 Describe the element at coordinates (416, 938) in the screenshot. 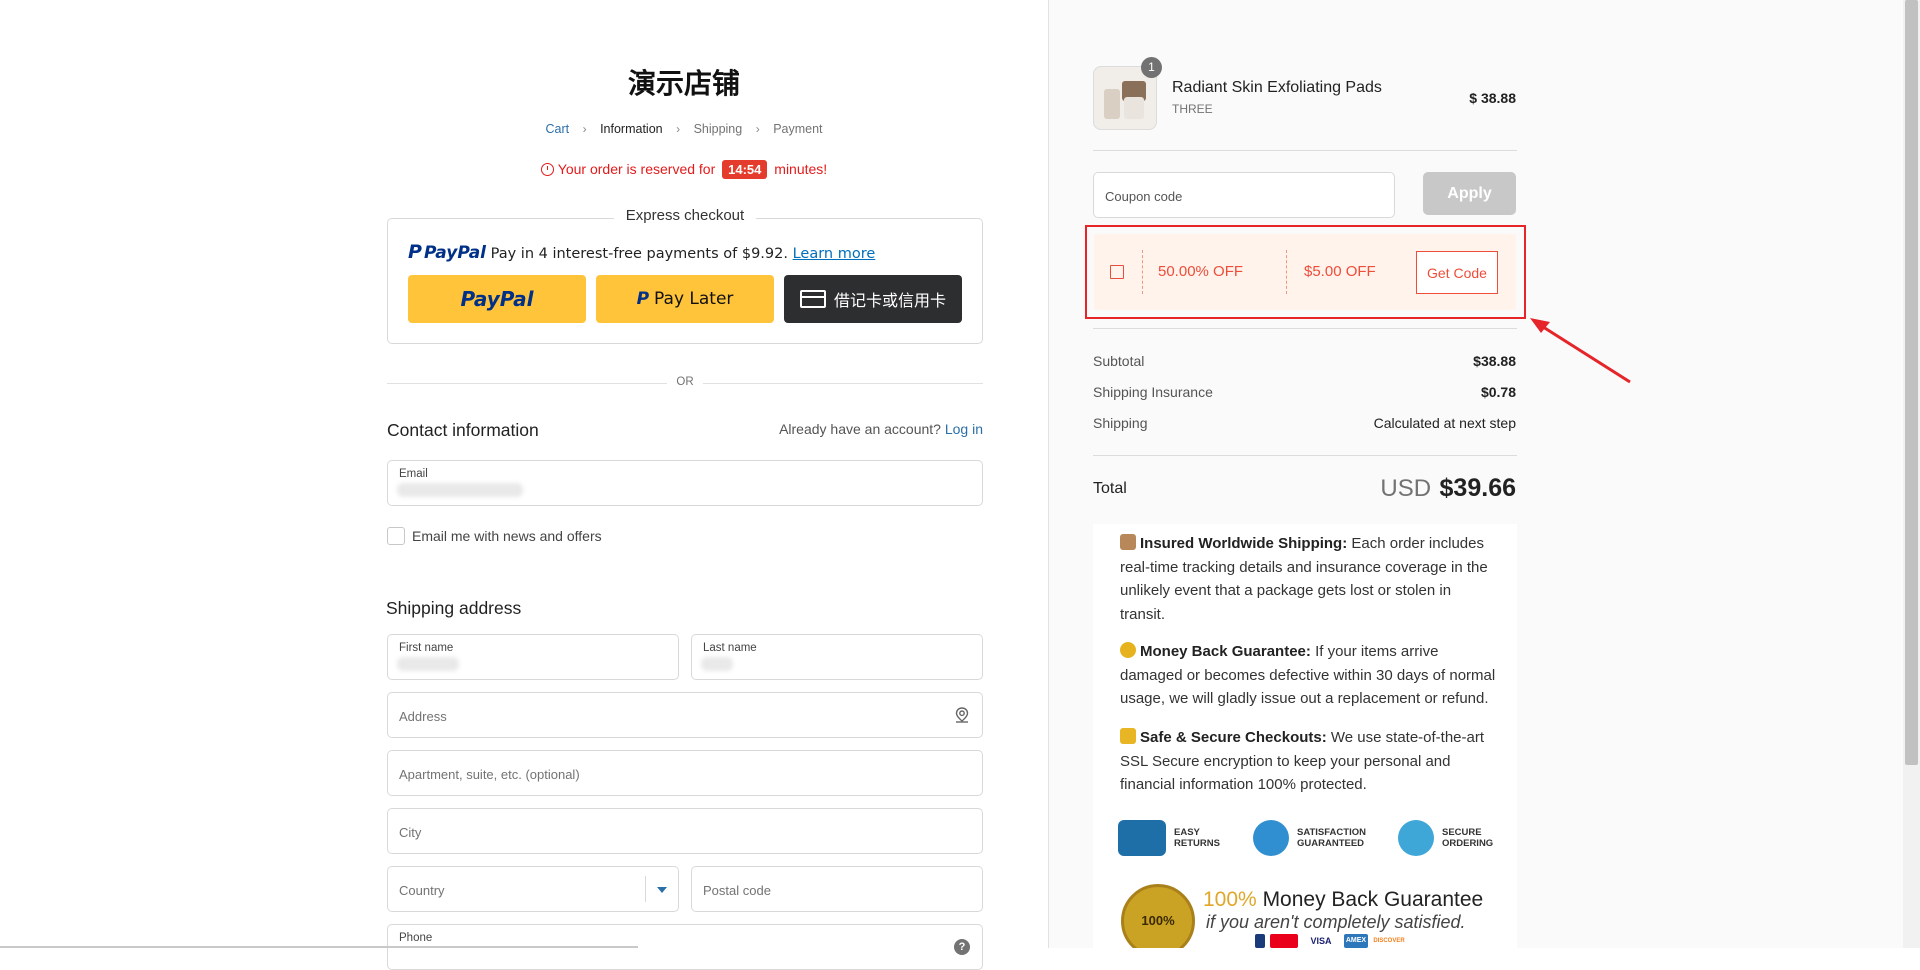

I see `phone-label: Phone` at that location.